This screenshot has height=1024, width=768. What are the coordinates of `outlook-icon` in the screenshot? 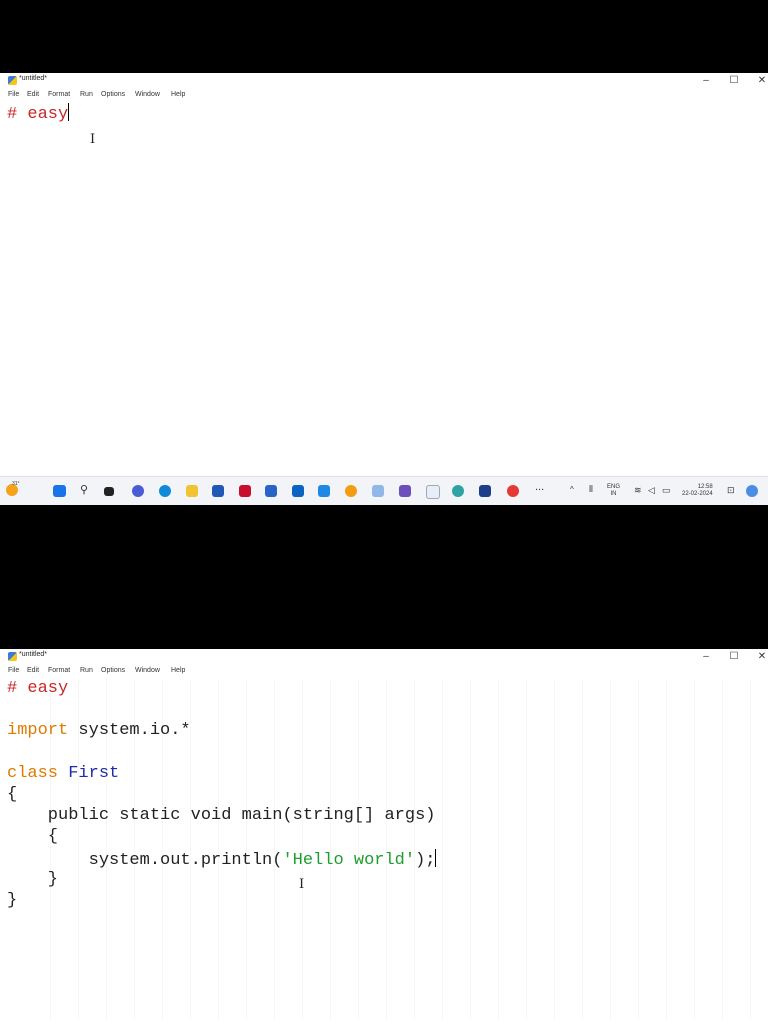 It's located at (298, 491).